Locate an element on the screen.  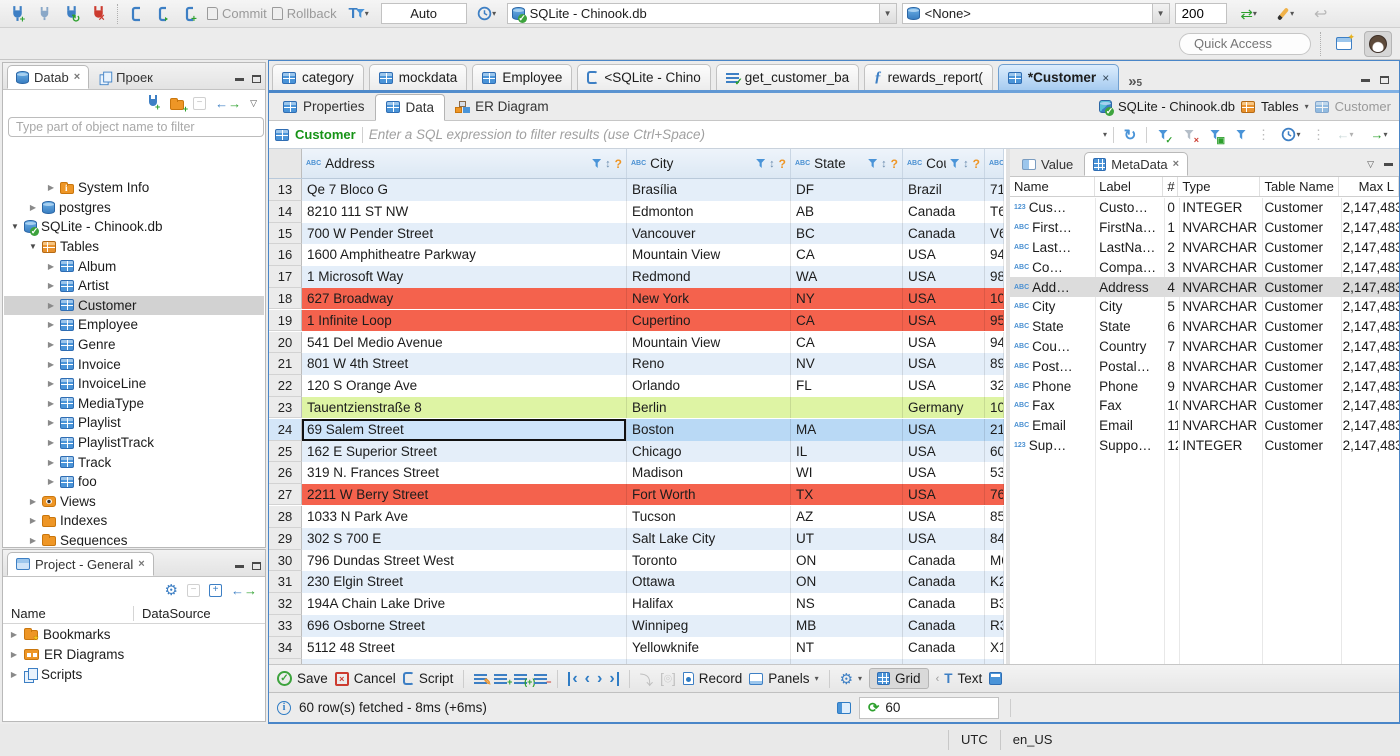
grid-cell: MB is located at coordinates (847, 625).